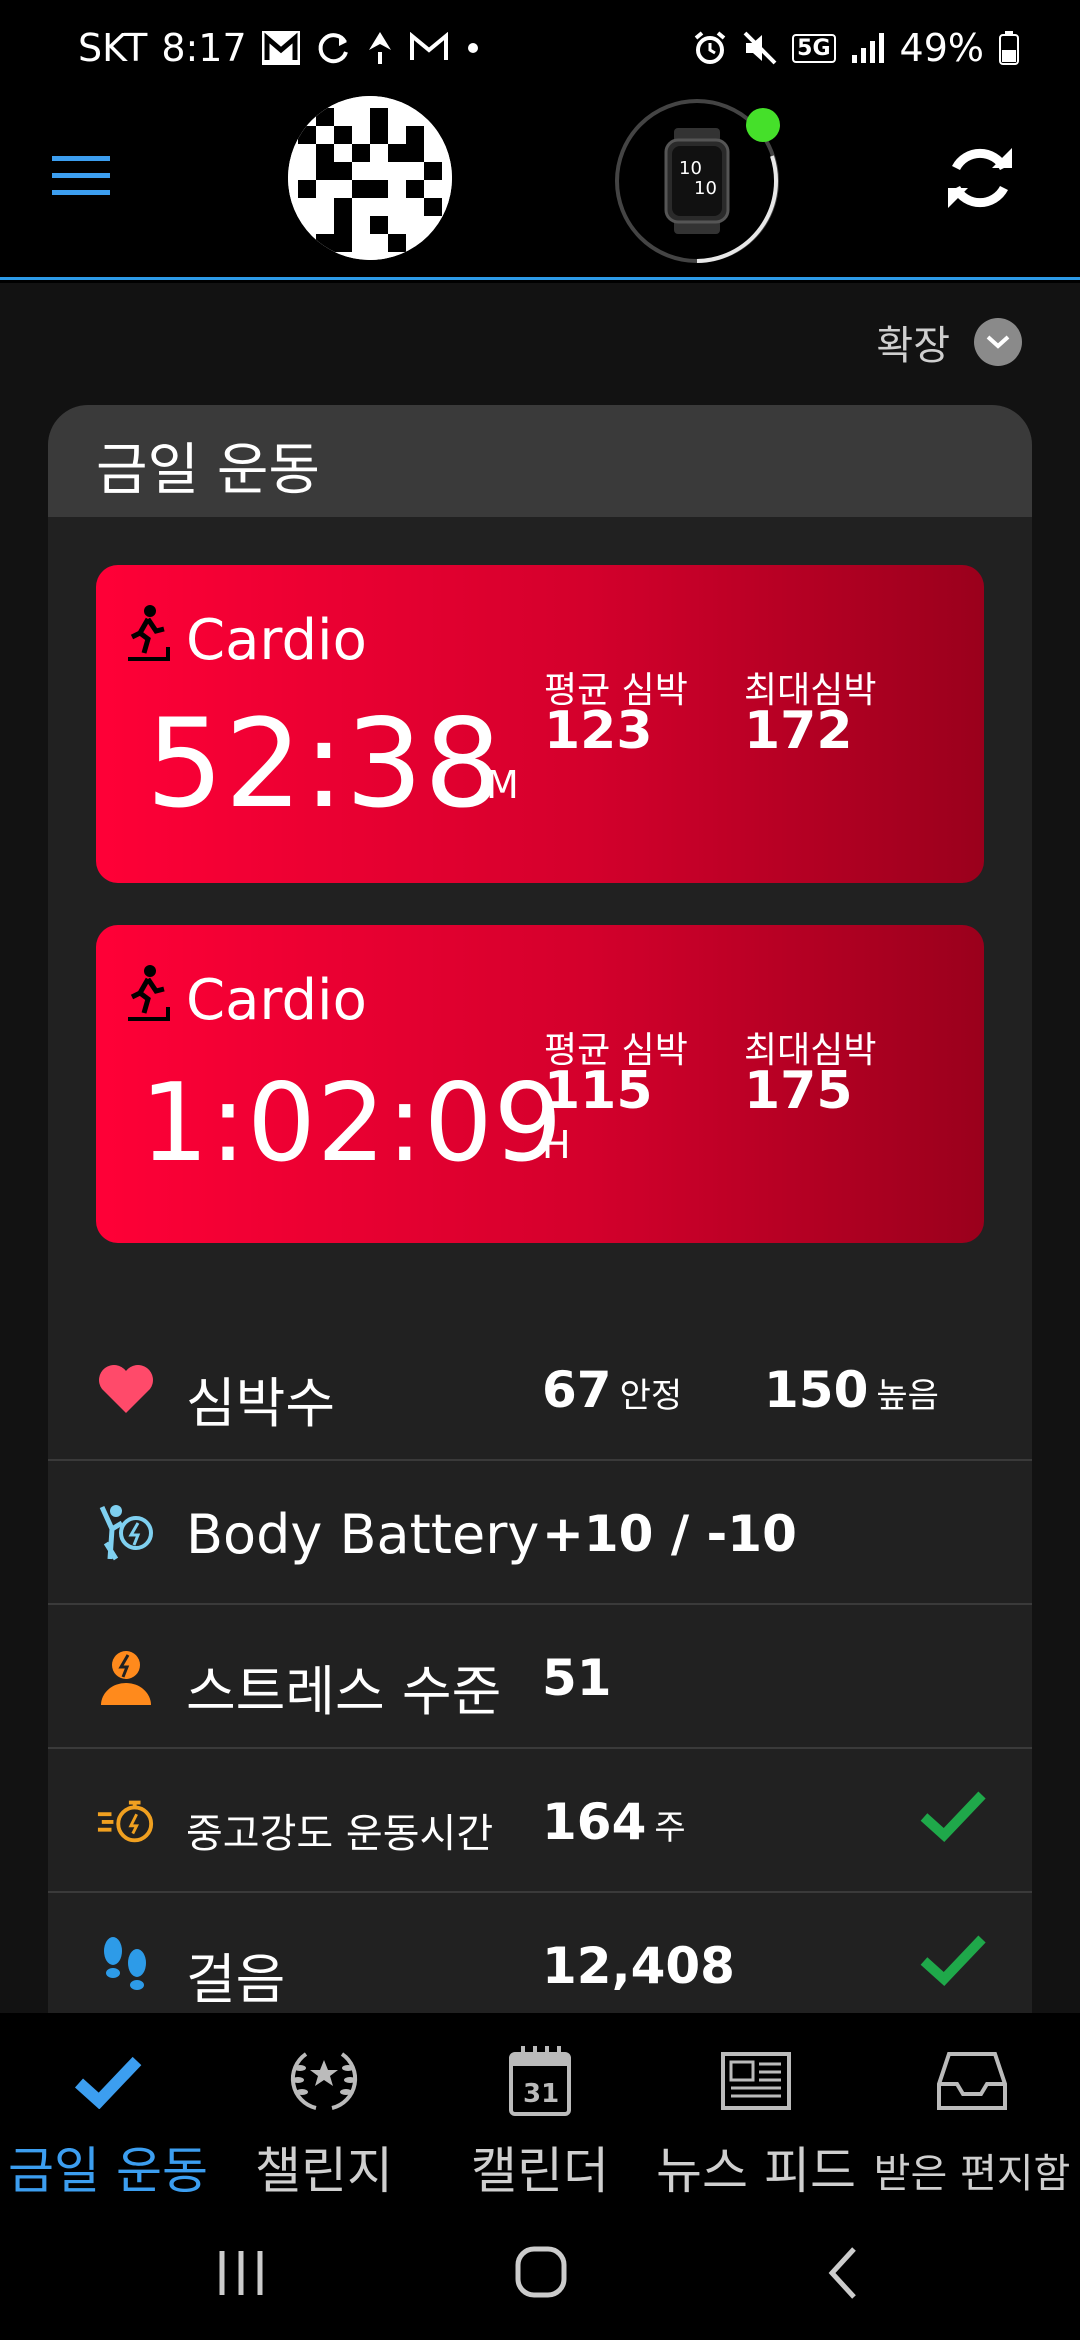 The height and width of the screenshot is (2340, 1080). Describe the element at coordinates (814, 48) in the screenshot. I see `network-type: 5G` at that location.